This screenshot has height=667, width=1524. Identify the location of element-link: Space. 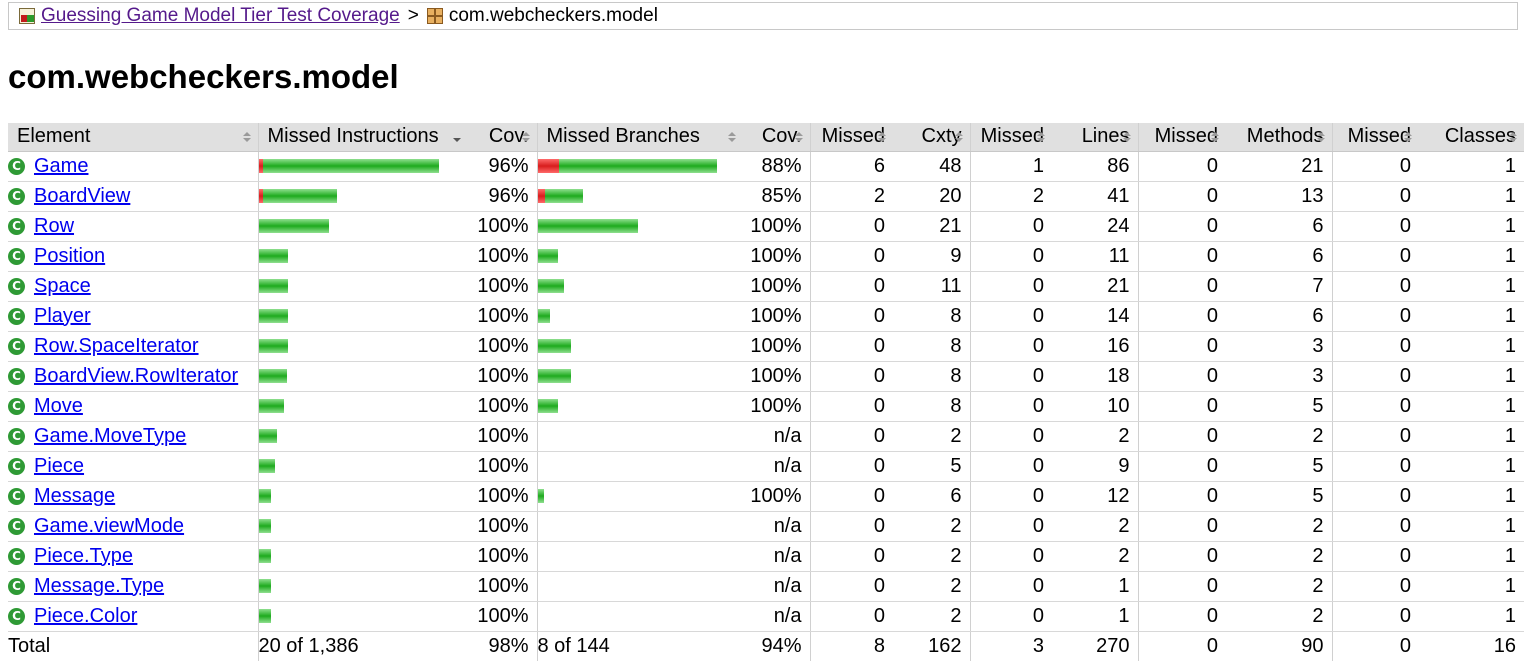
(62, 286).